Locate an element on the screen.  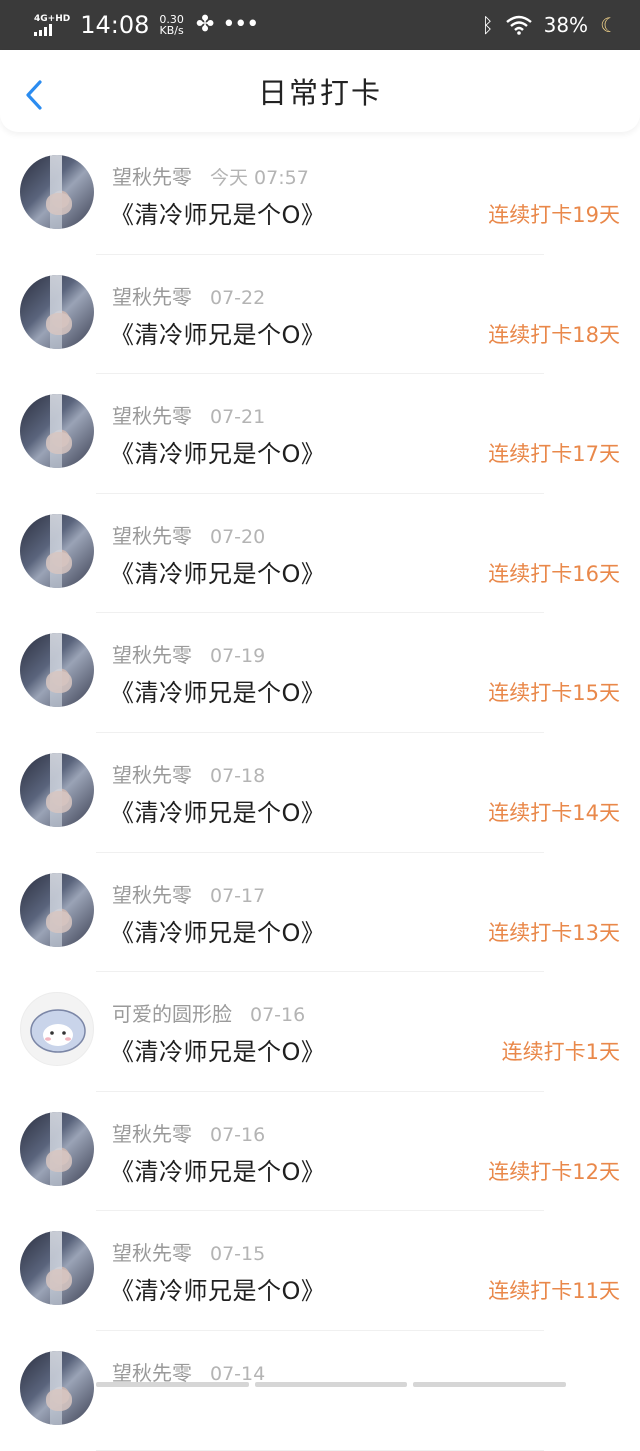
page-title: 日常打卡 is located at coordinates (319, 93).